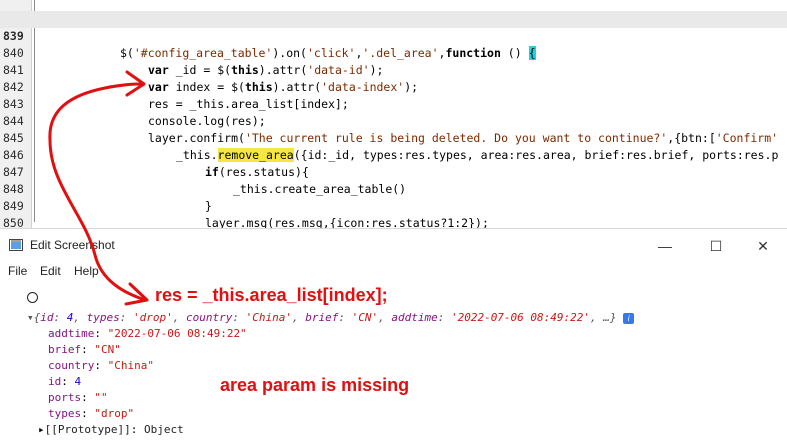  I want to click on code-line-842: 842 res = _this.area_list[index];, so click(393, 86).